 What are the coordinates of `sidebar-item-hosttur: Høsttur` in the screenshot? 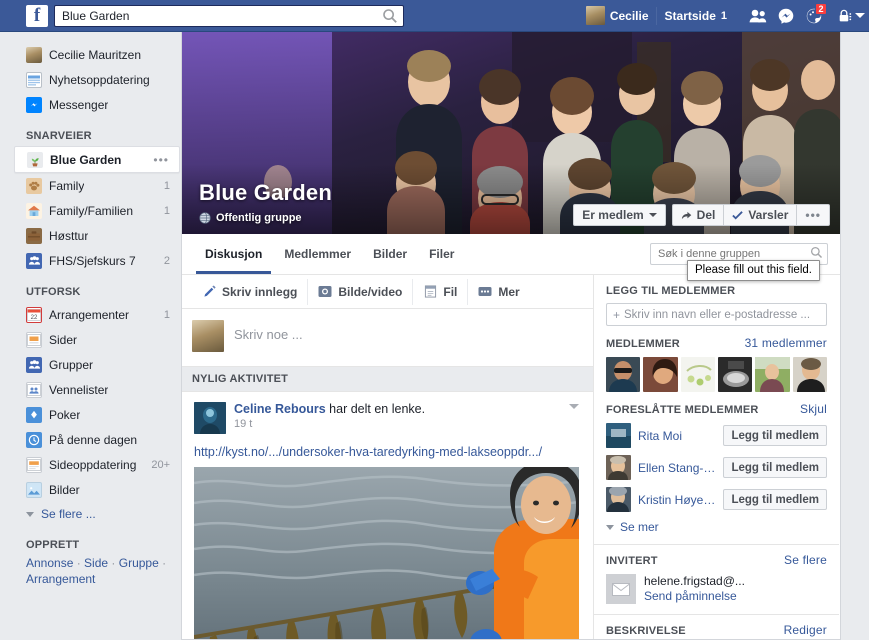 It's located at (90, 235).